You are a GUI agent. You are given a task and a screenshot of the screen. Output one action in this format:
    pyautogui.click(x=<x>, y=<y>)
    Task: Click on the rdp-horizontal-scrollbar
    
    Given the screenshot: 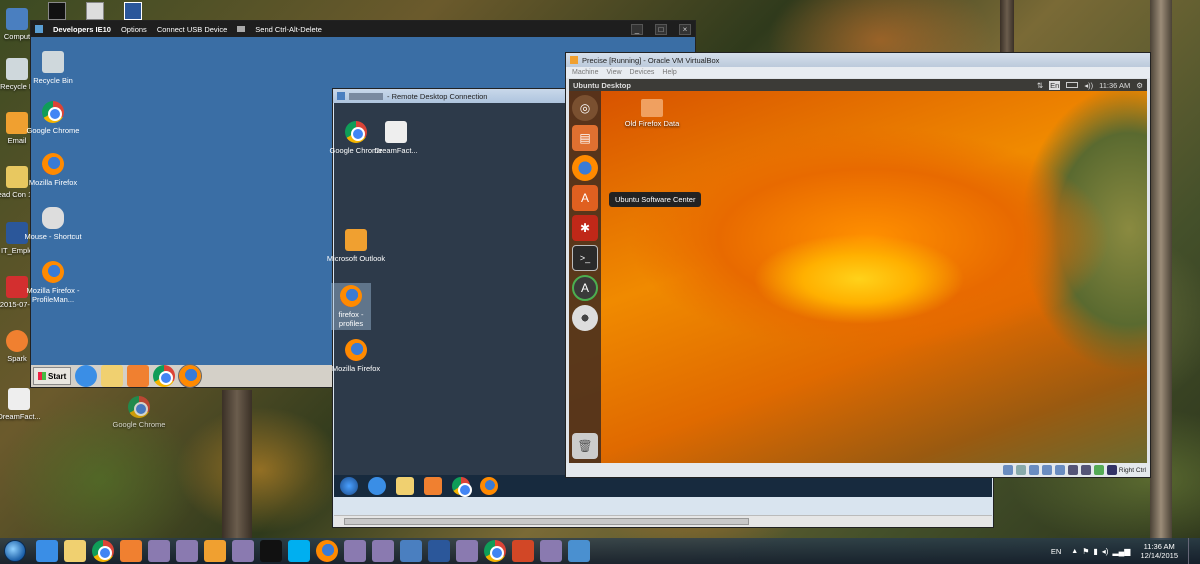 What is the action you would take?
    pyautogui.click(x=663, y=521)
    